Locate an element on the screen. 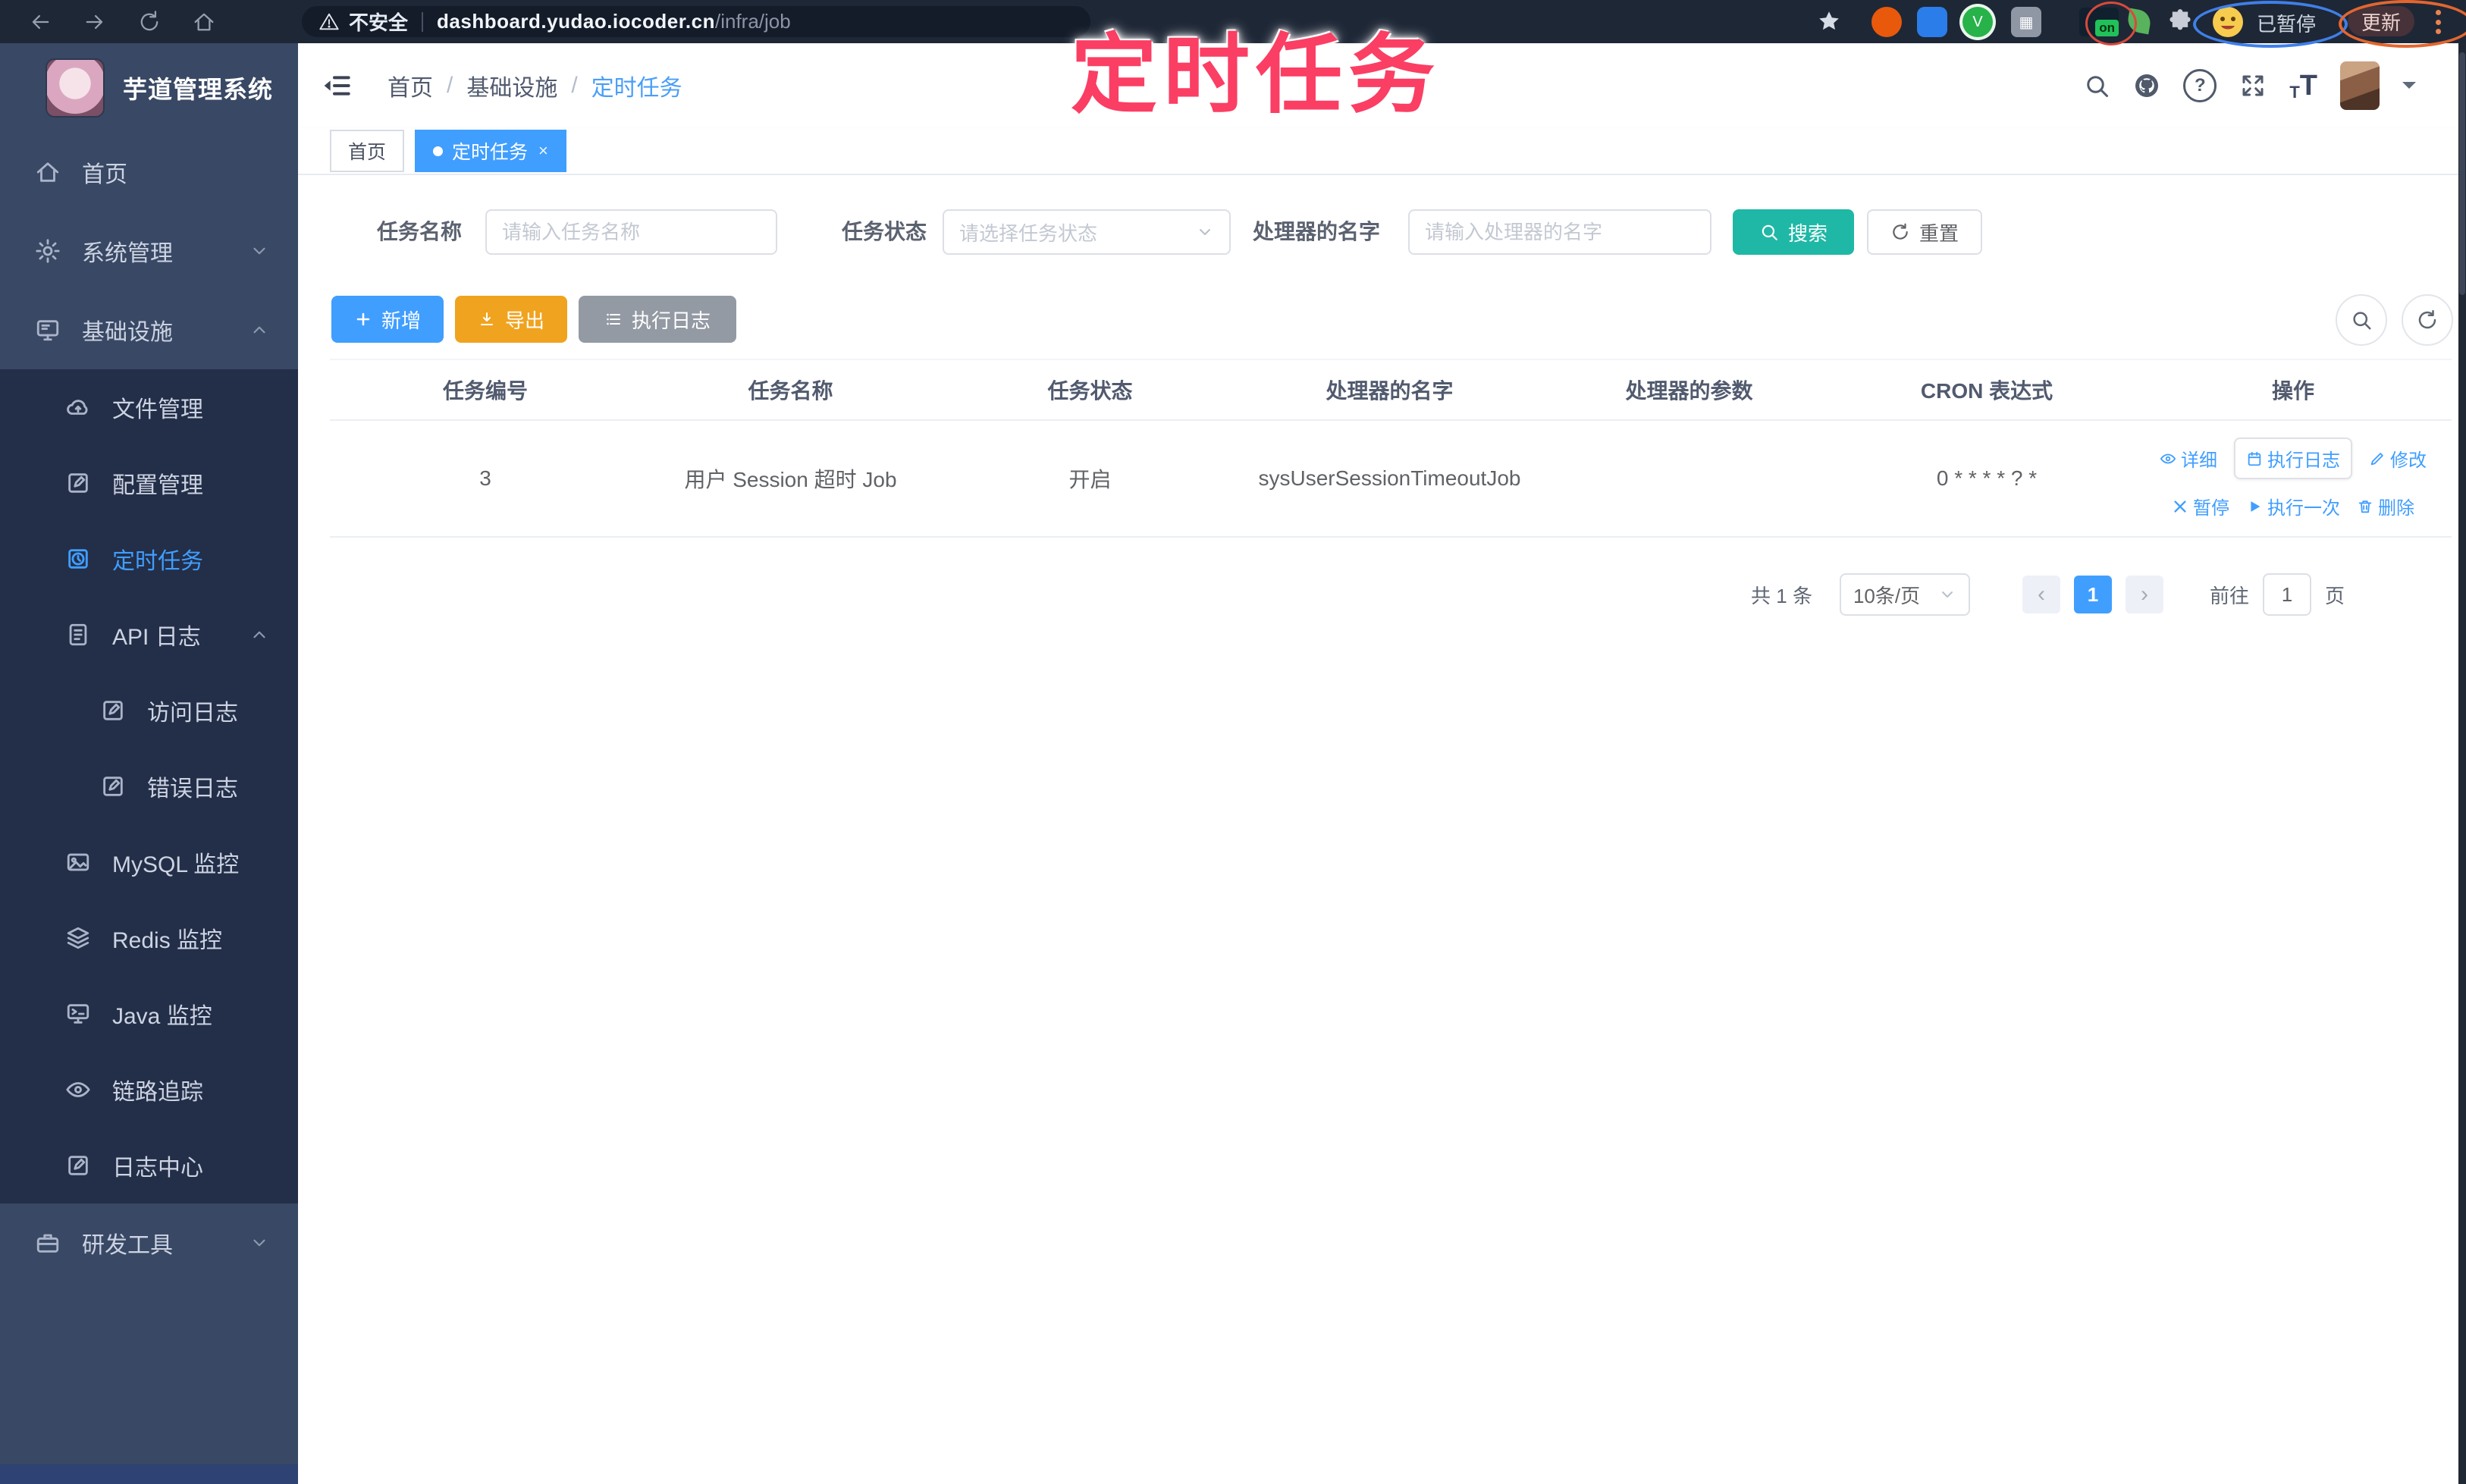 This screenshot has width=2466, height=1484. sidebar-item-scheduled-jobs: 定时任务 is located at coordinates (149, 559).